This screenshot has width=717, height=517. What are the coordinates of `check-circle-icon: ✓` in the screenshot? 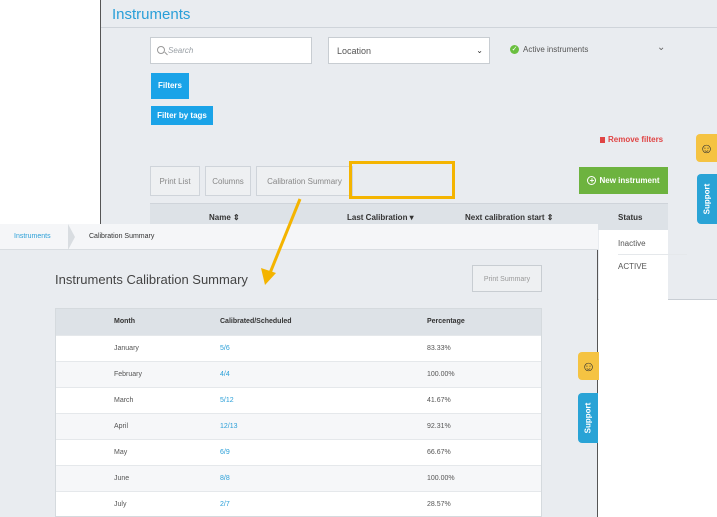 It's located at (514, 50).